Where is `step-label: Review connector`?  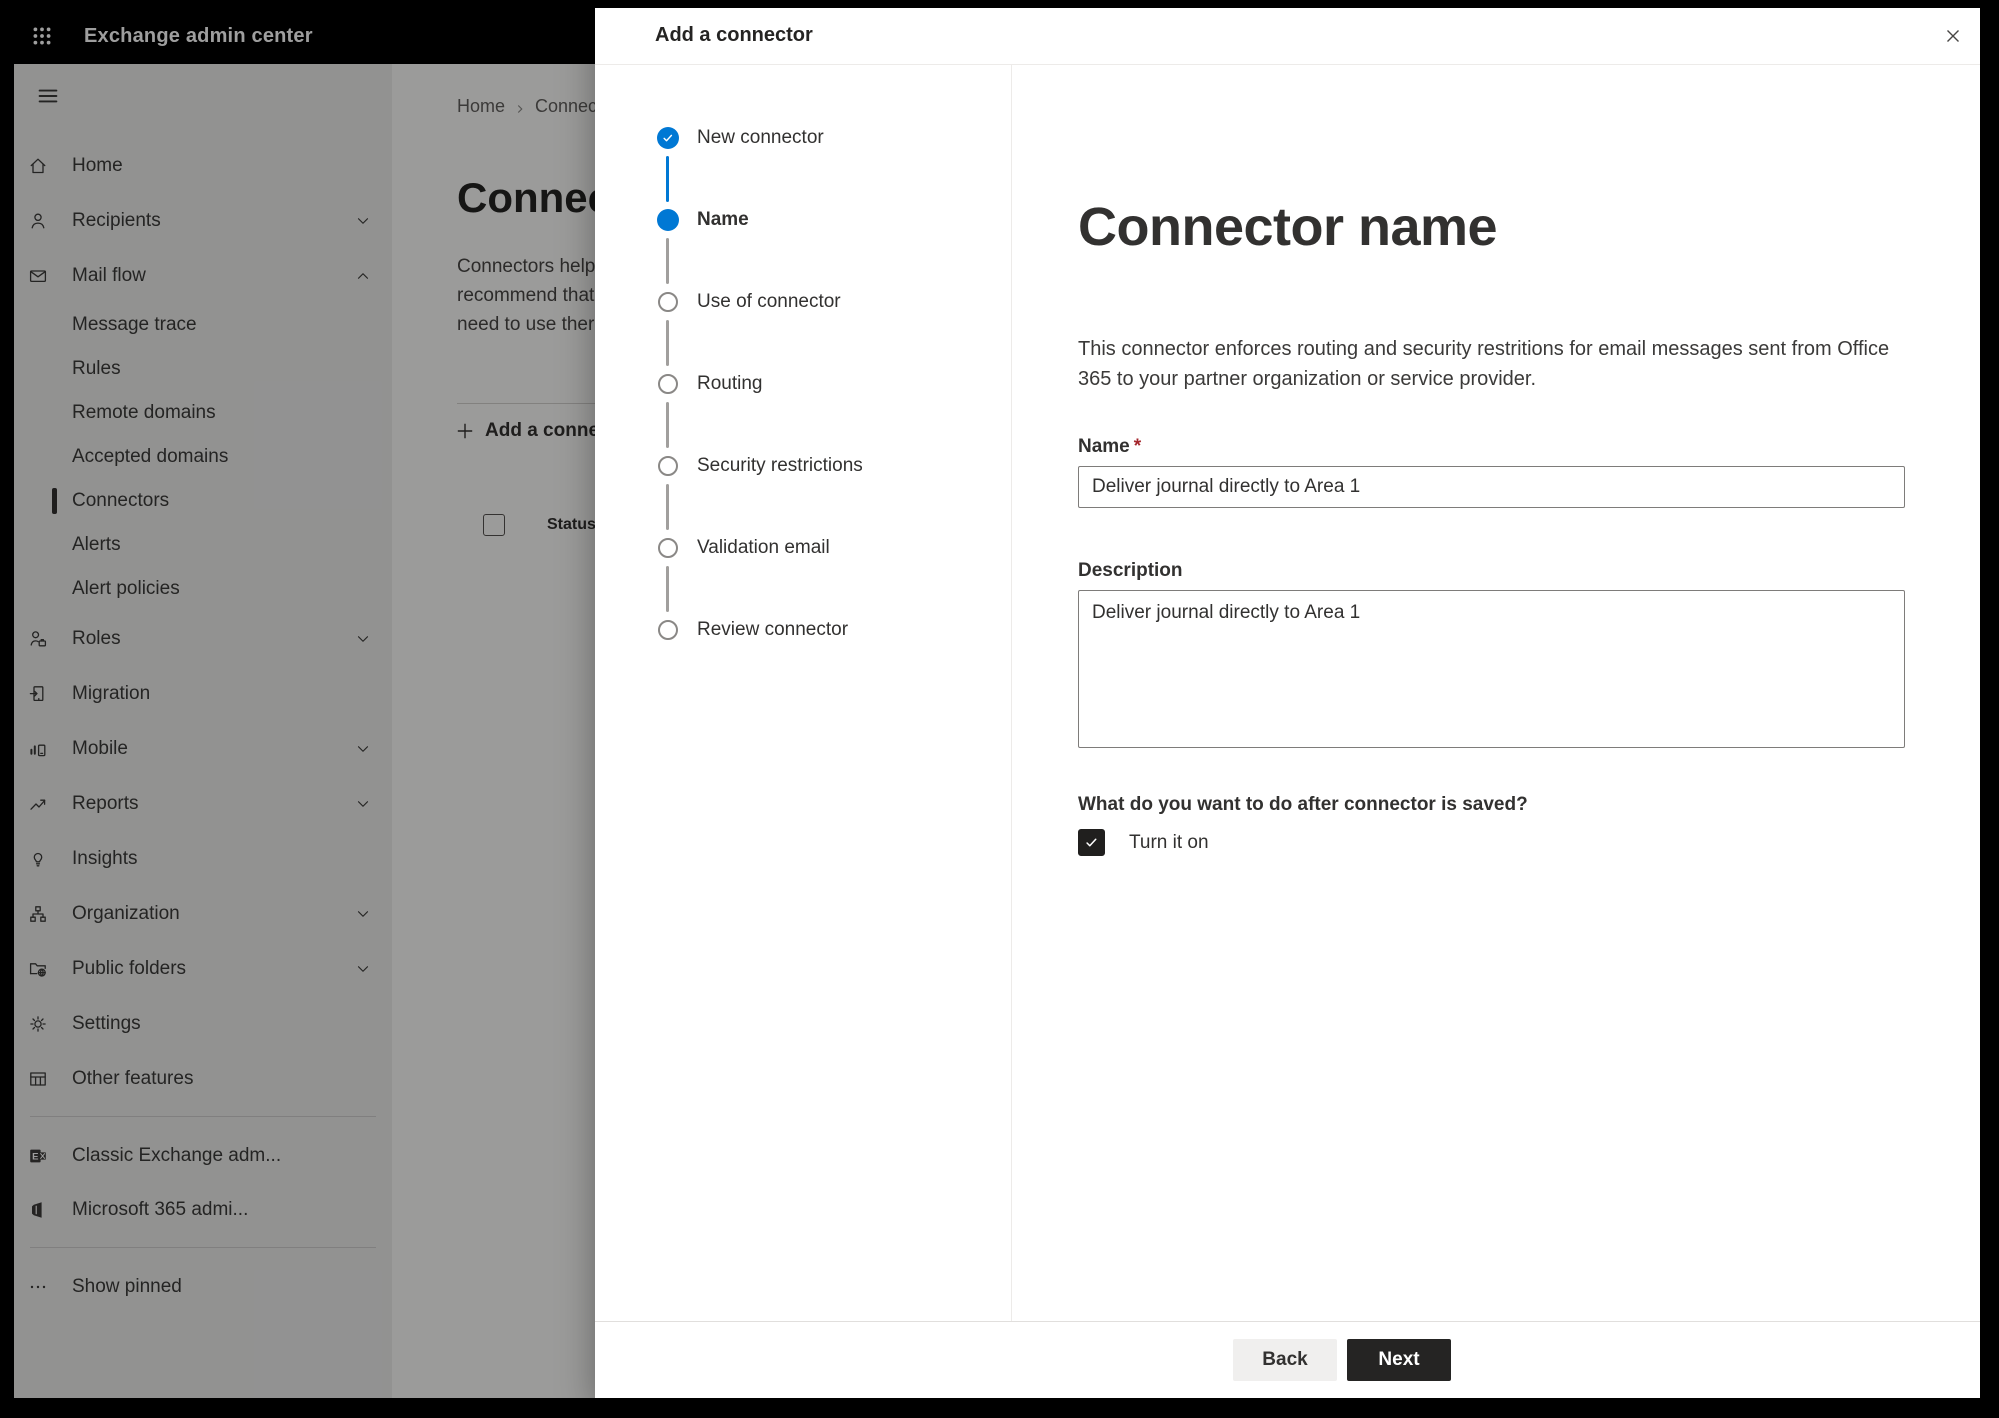 step-label: Review connector is located at coordinates (773, 629).